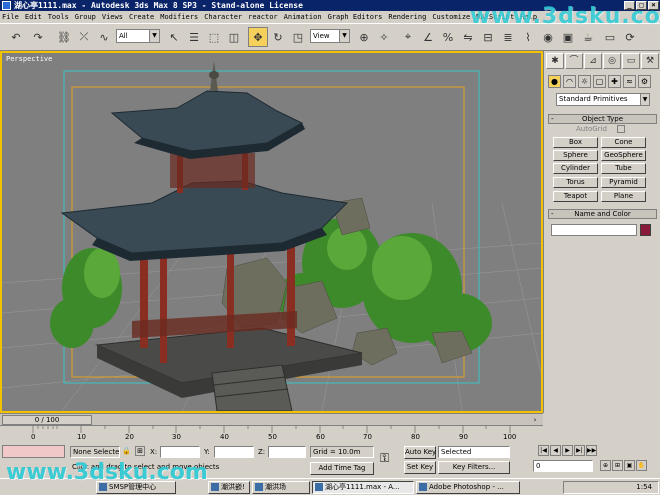 The image size is (660, 495). Describe the element at coordinates (488, 37) in the screenshot. I see `align-icon: ⊟` at that location.